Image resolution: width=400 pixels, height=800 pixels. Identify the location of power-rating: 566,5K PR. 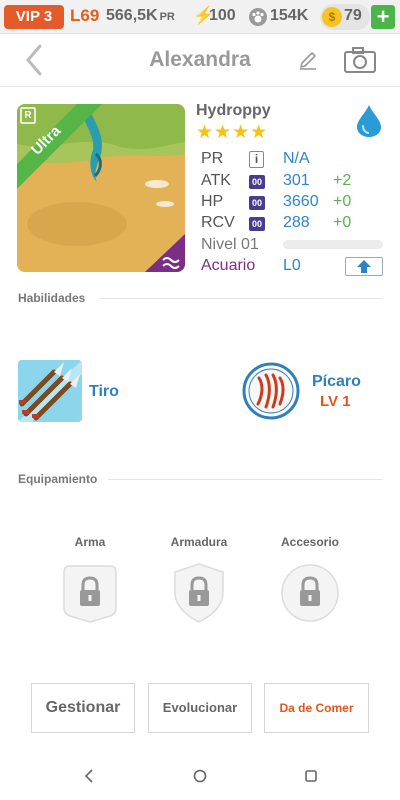
(140, 16).